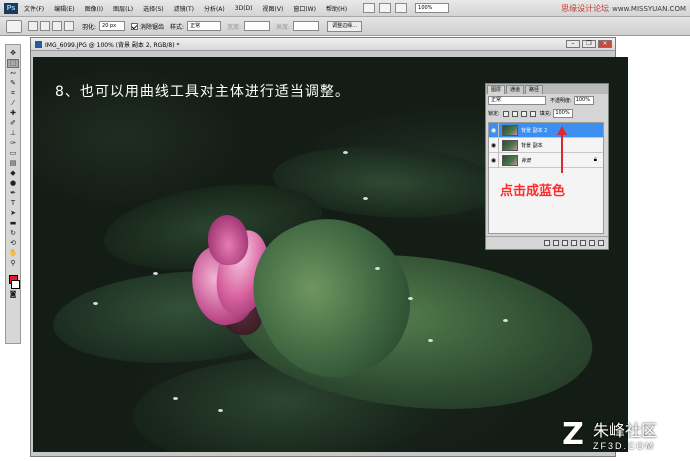 The width and height of the screenshot is (690, 461). Describe the element at coordinates (624, 446) in the screenshot. I see `logo-url: ZF3D.COM` at that location.